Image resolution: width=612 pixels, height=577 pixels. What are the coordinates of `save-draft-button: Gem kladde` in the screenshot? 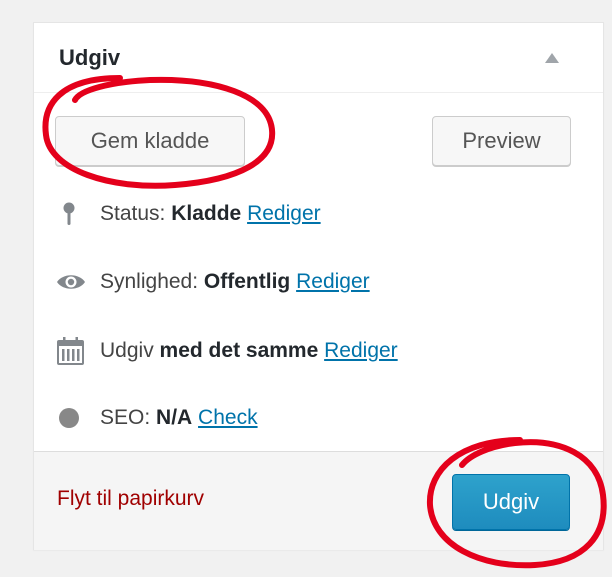 It's located at (150, 141).